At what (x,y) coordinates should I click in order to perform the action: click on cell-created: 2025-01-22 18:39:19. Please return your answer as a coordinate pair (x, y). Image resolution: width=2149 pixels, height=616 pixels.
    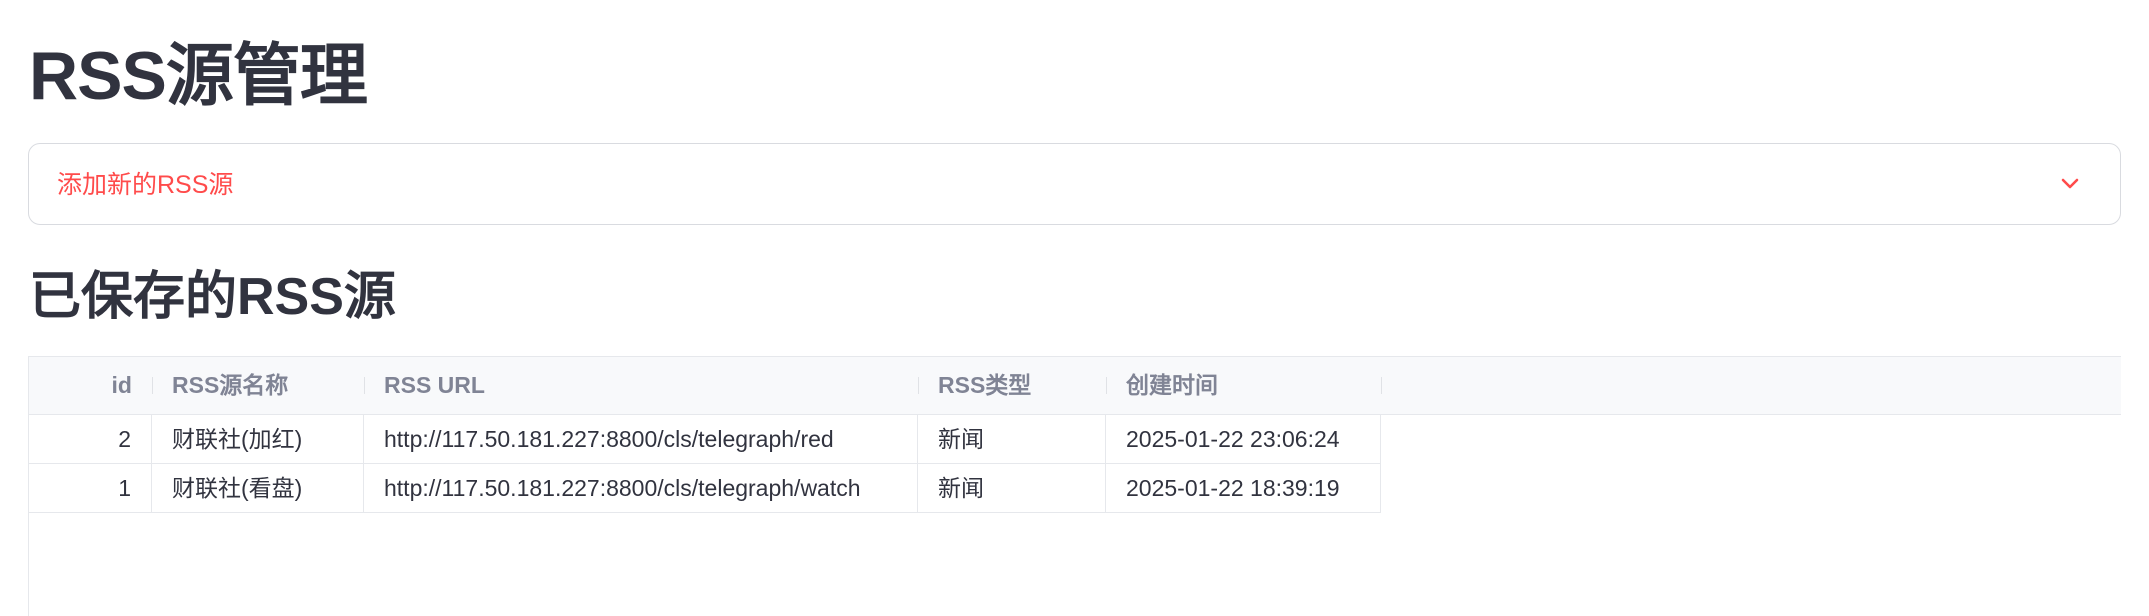
    Looking at the image, I should click on (1243, 488).